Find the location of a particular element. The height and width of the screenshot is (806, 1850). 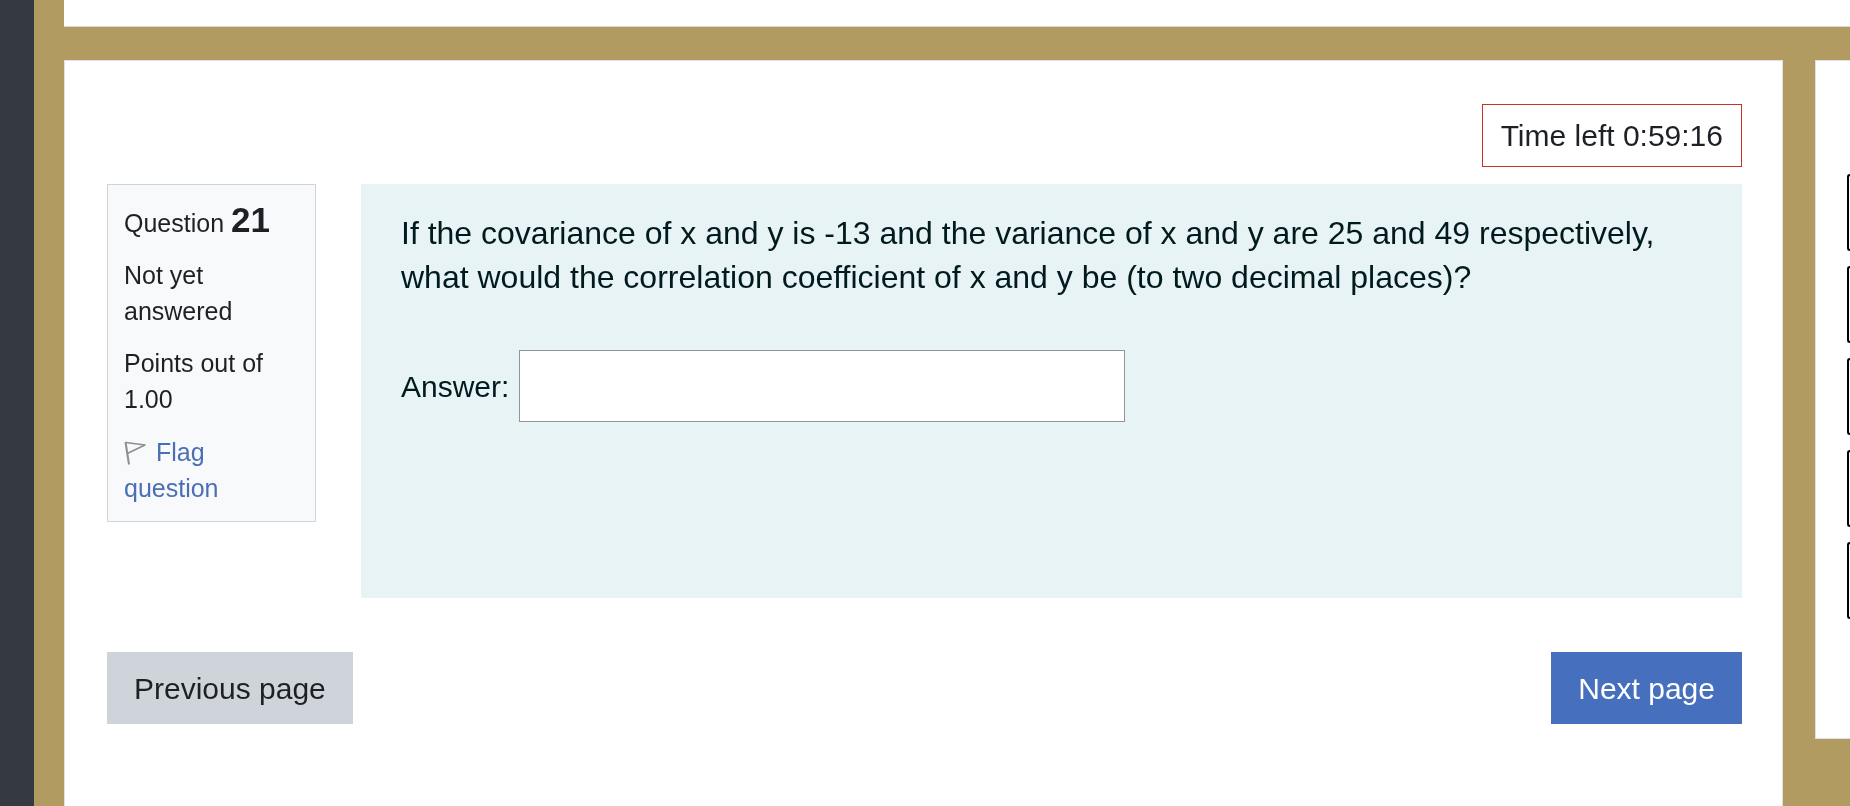

answer-label: Answer: is located at coordinates (455, 386).